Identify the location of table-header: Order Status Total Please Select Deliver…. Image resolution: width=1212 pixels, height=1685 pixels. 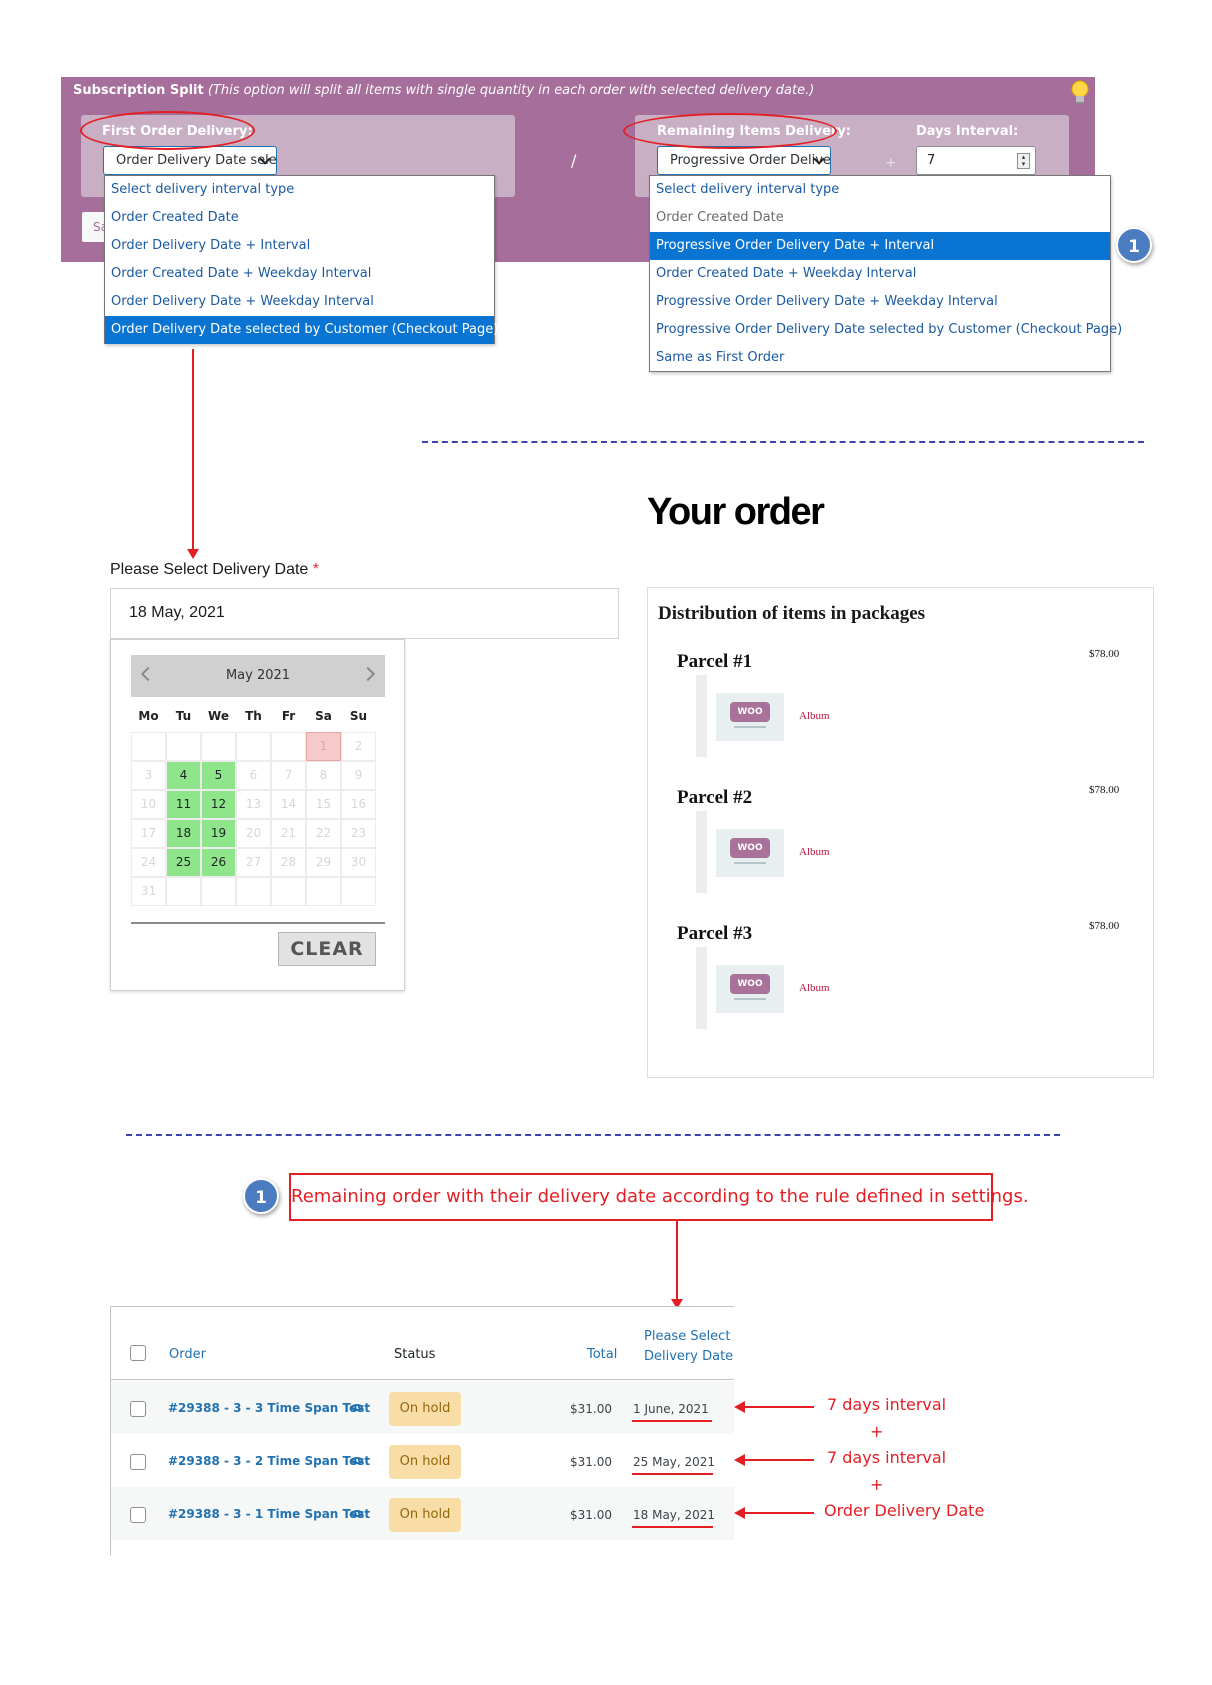
(422, 1343).